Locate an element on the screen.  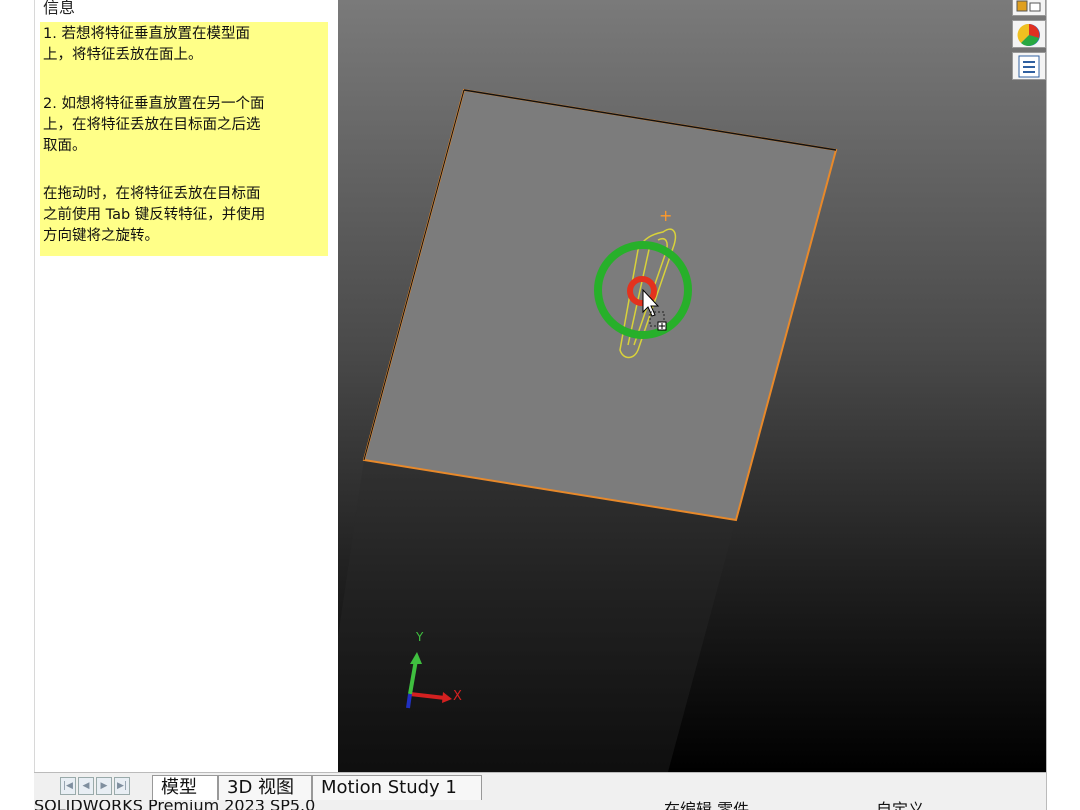
display-pane-icon is located at coordinates (1029, 8).